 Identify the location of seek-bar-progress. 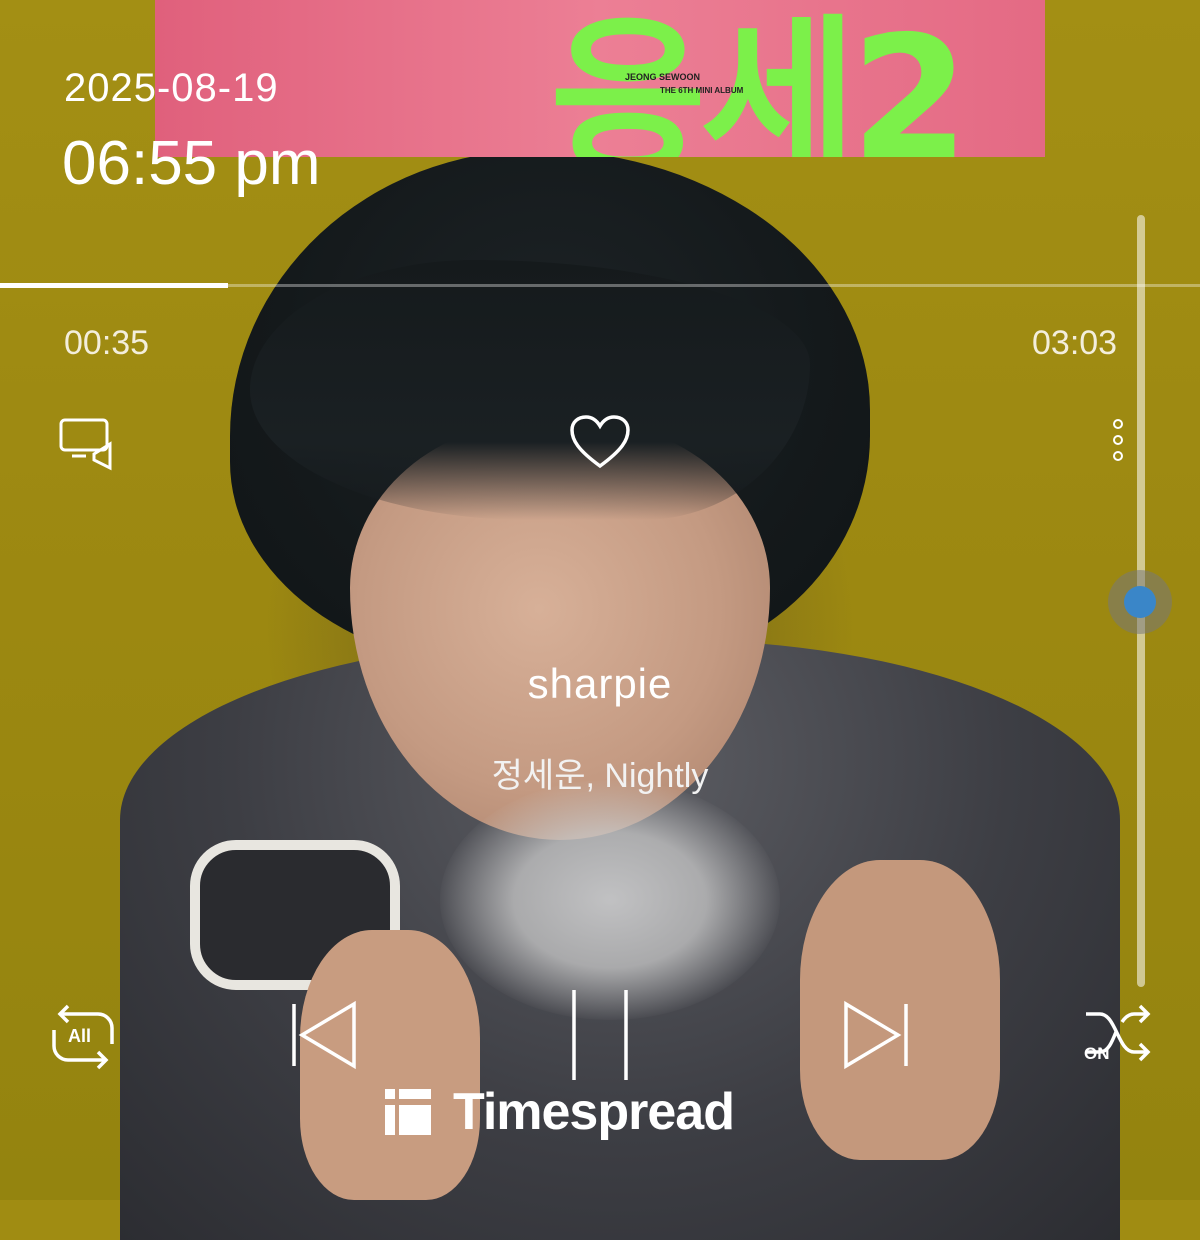
(114, 285).